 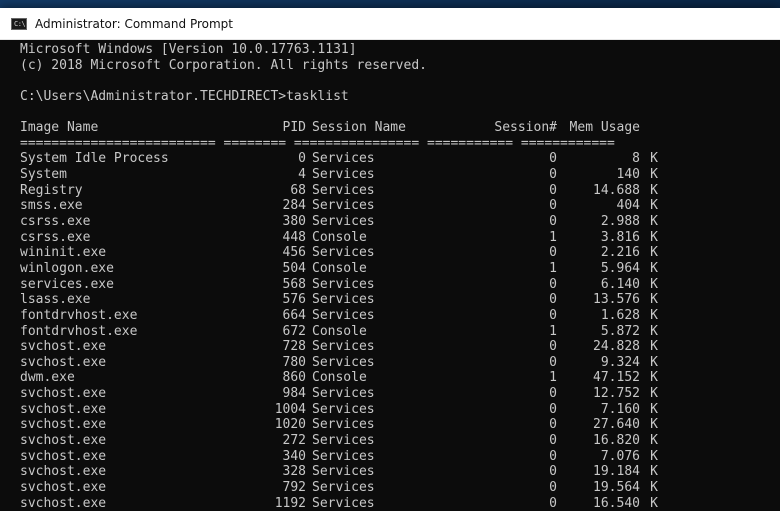 What do you see at coordinates (400, 159) in the screenshot?
I see `table-row: System Idle Process 0 Services 0 8 K` at bounding box center [400, 159].